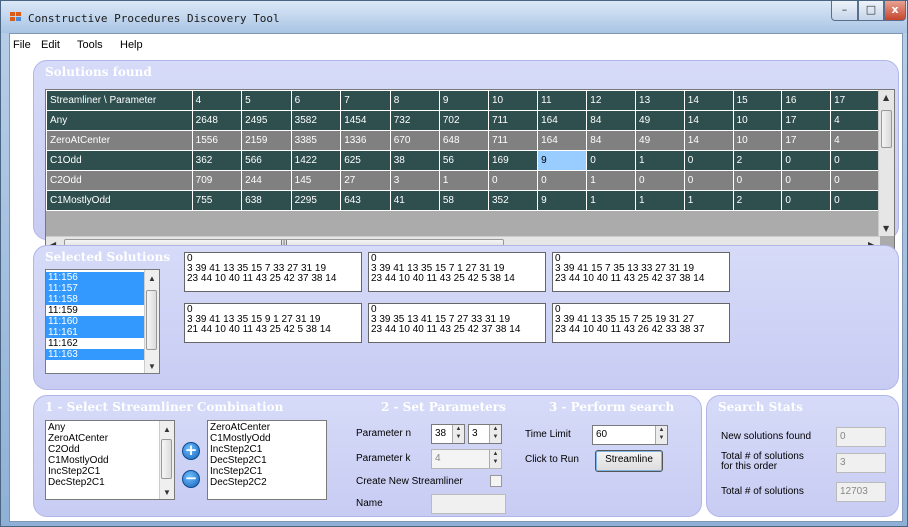 Image resolution: width=908 pixels, height=527 pixels. I want to click on grid-cell: 1556, so click(217, 140).